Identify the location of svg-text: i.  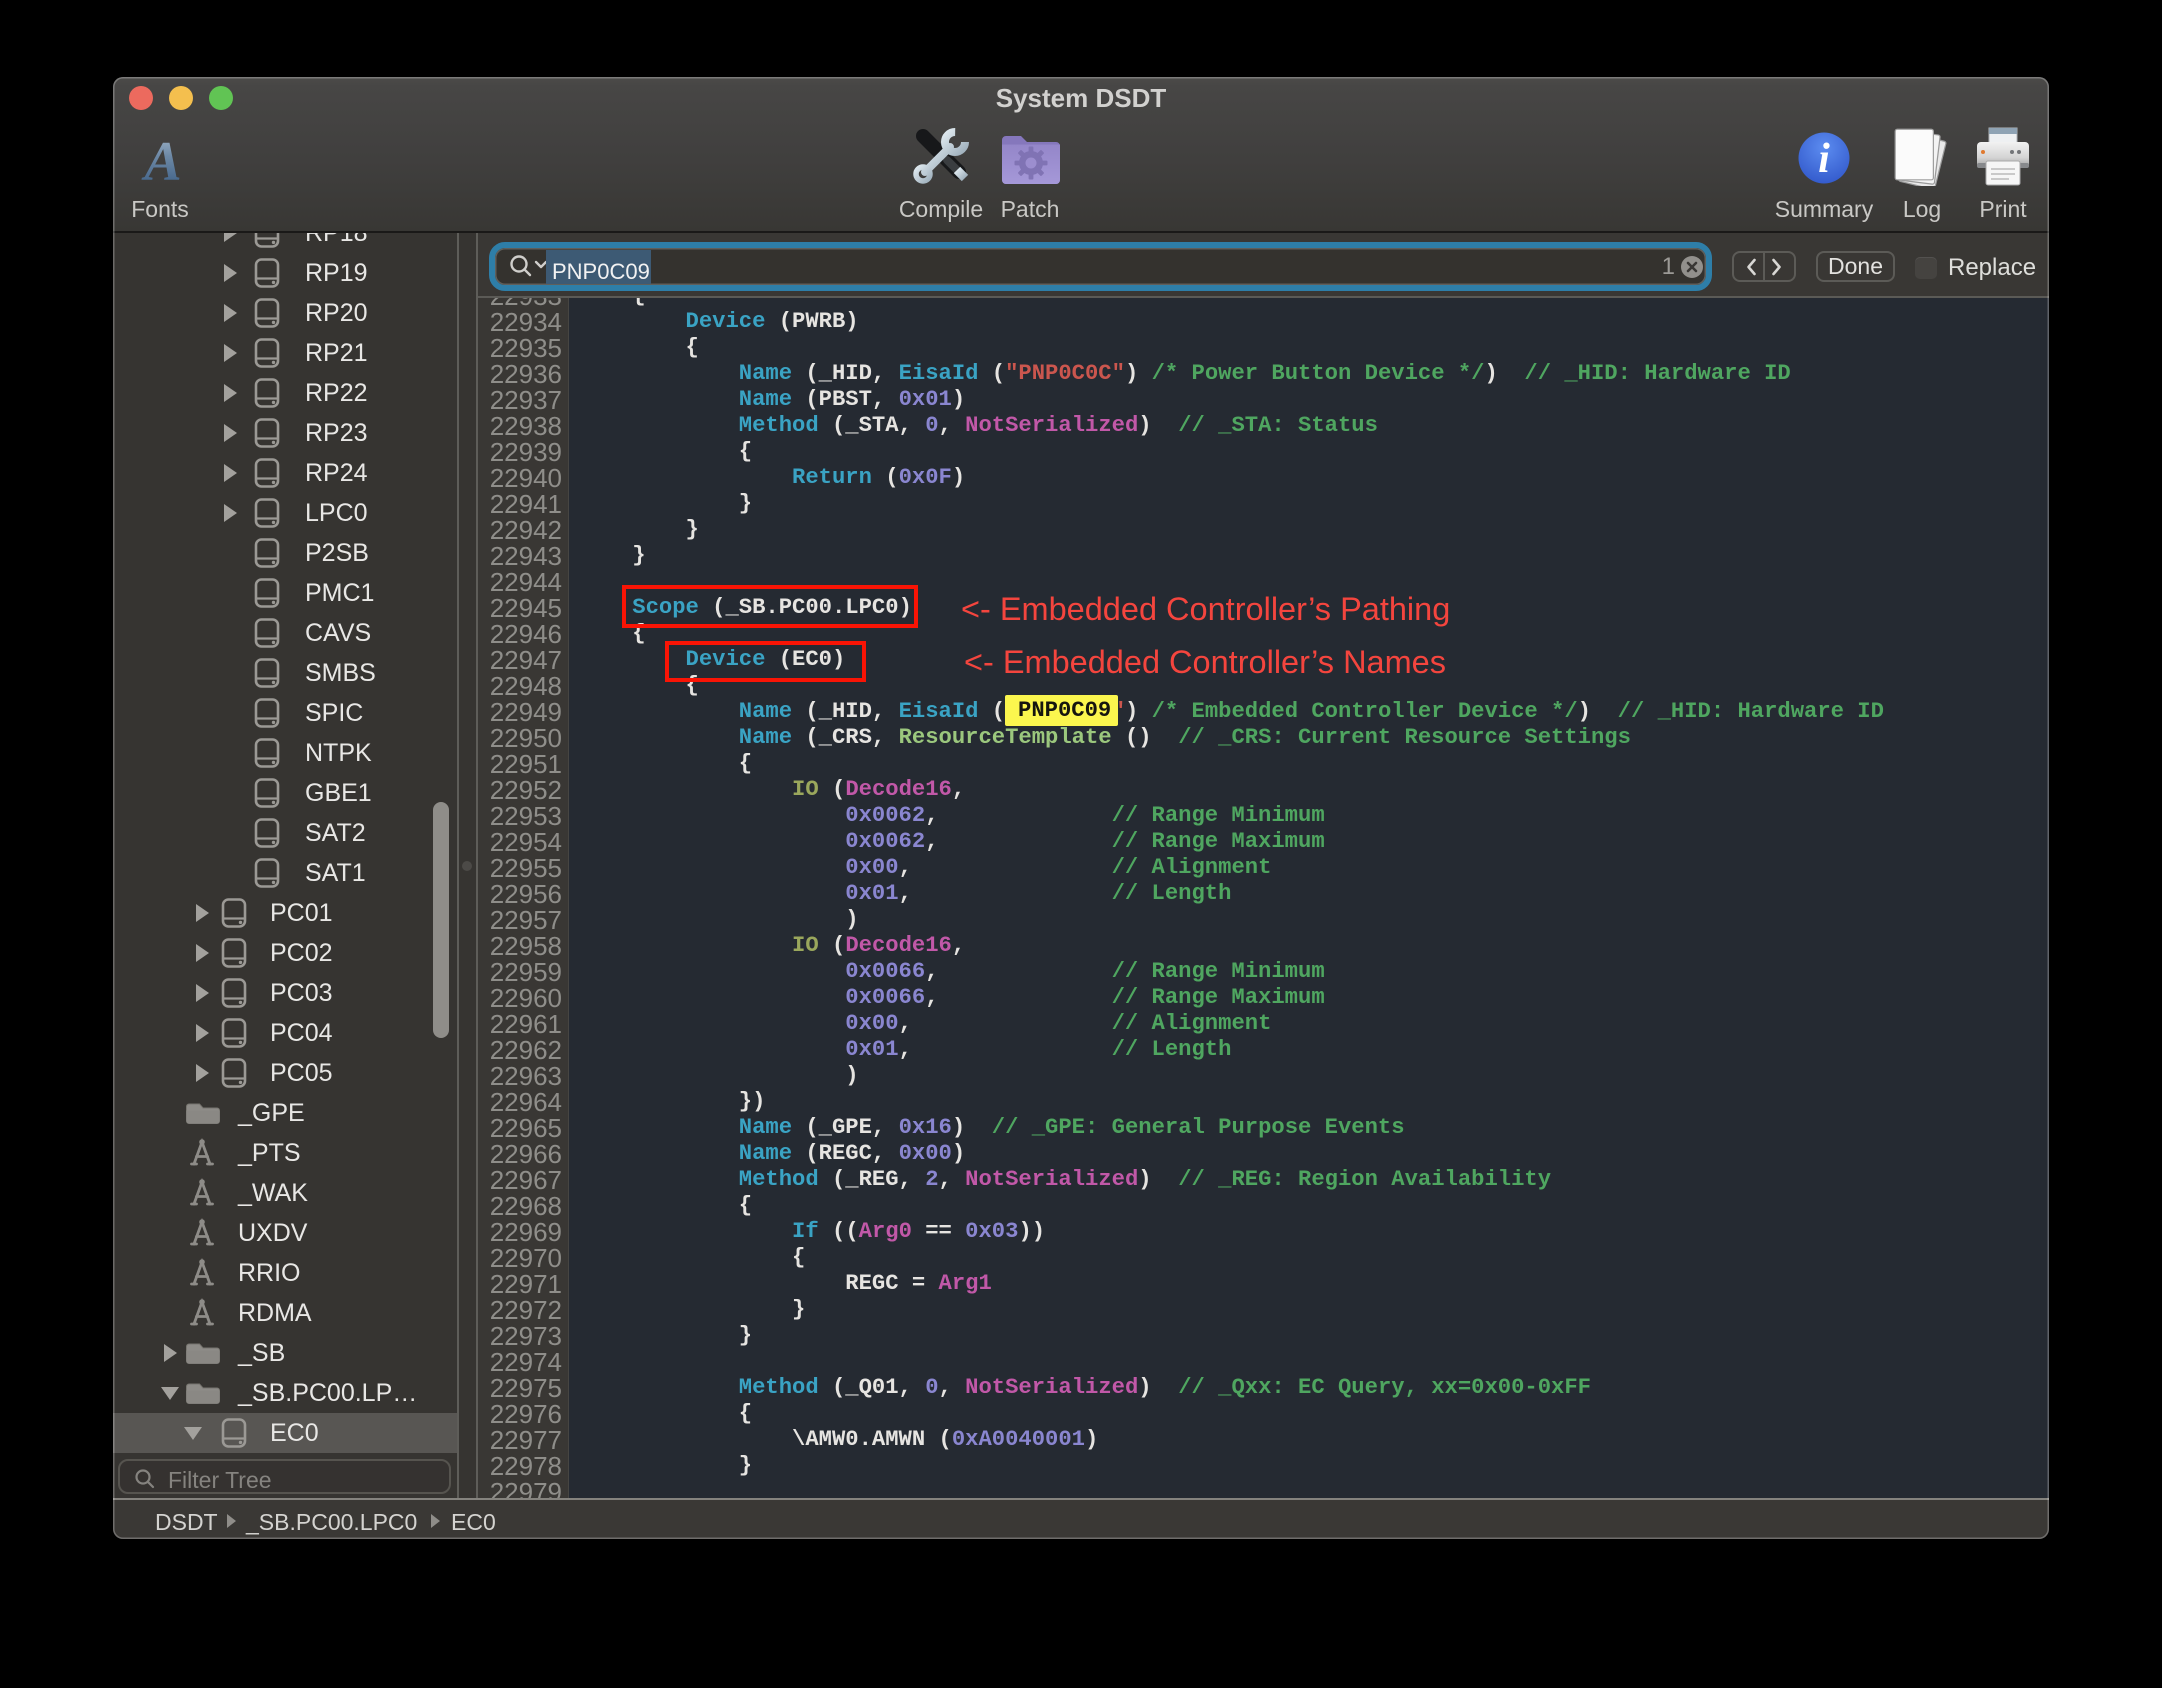
(1824, 159).